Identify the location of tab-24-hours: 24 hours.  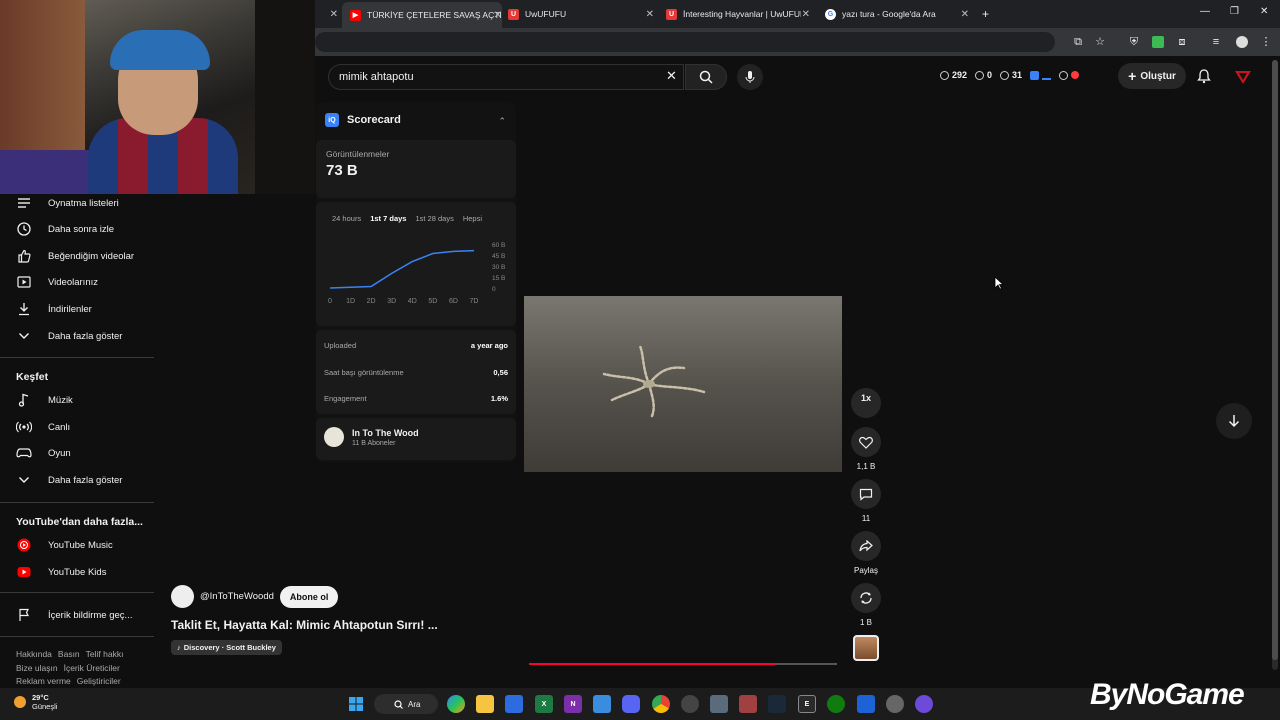
(346, 218).